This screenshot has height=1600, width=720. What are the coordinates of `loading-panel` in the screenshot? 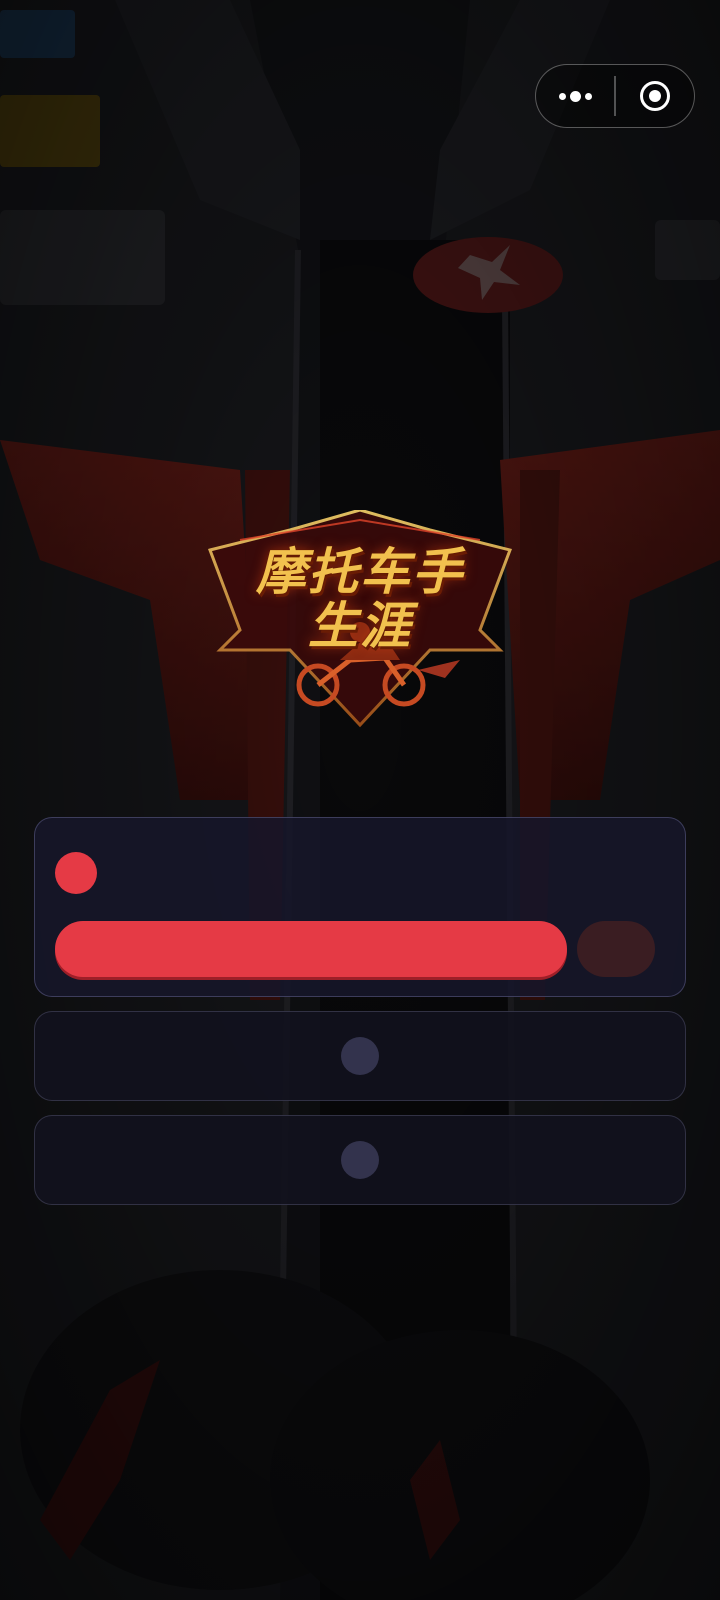 It's located at (360, 907).